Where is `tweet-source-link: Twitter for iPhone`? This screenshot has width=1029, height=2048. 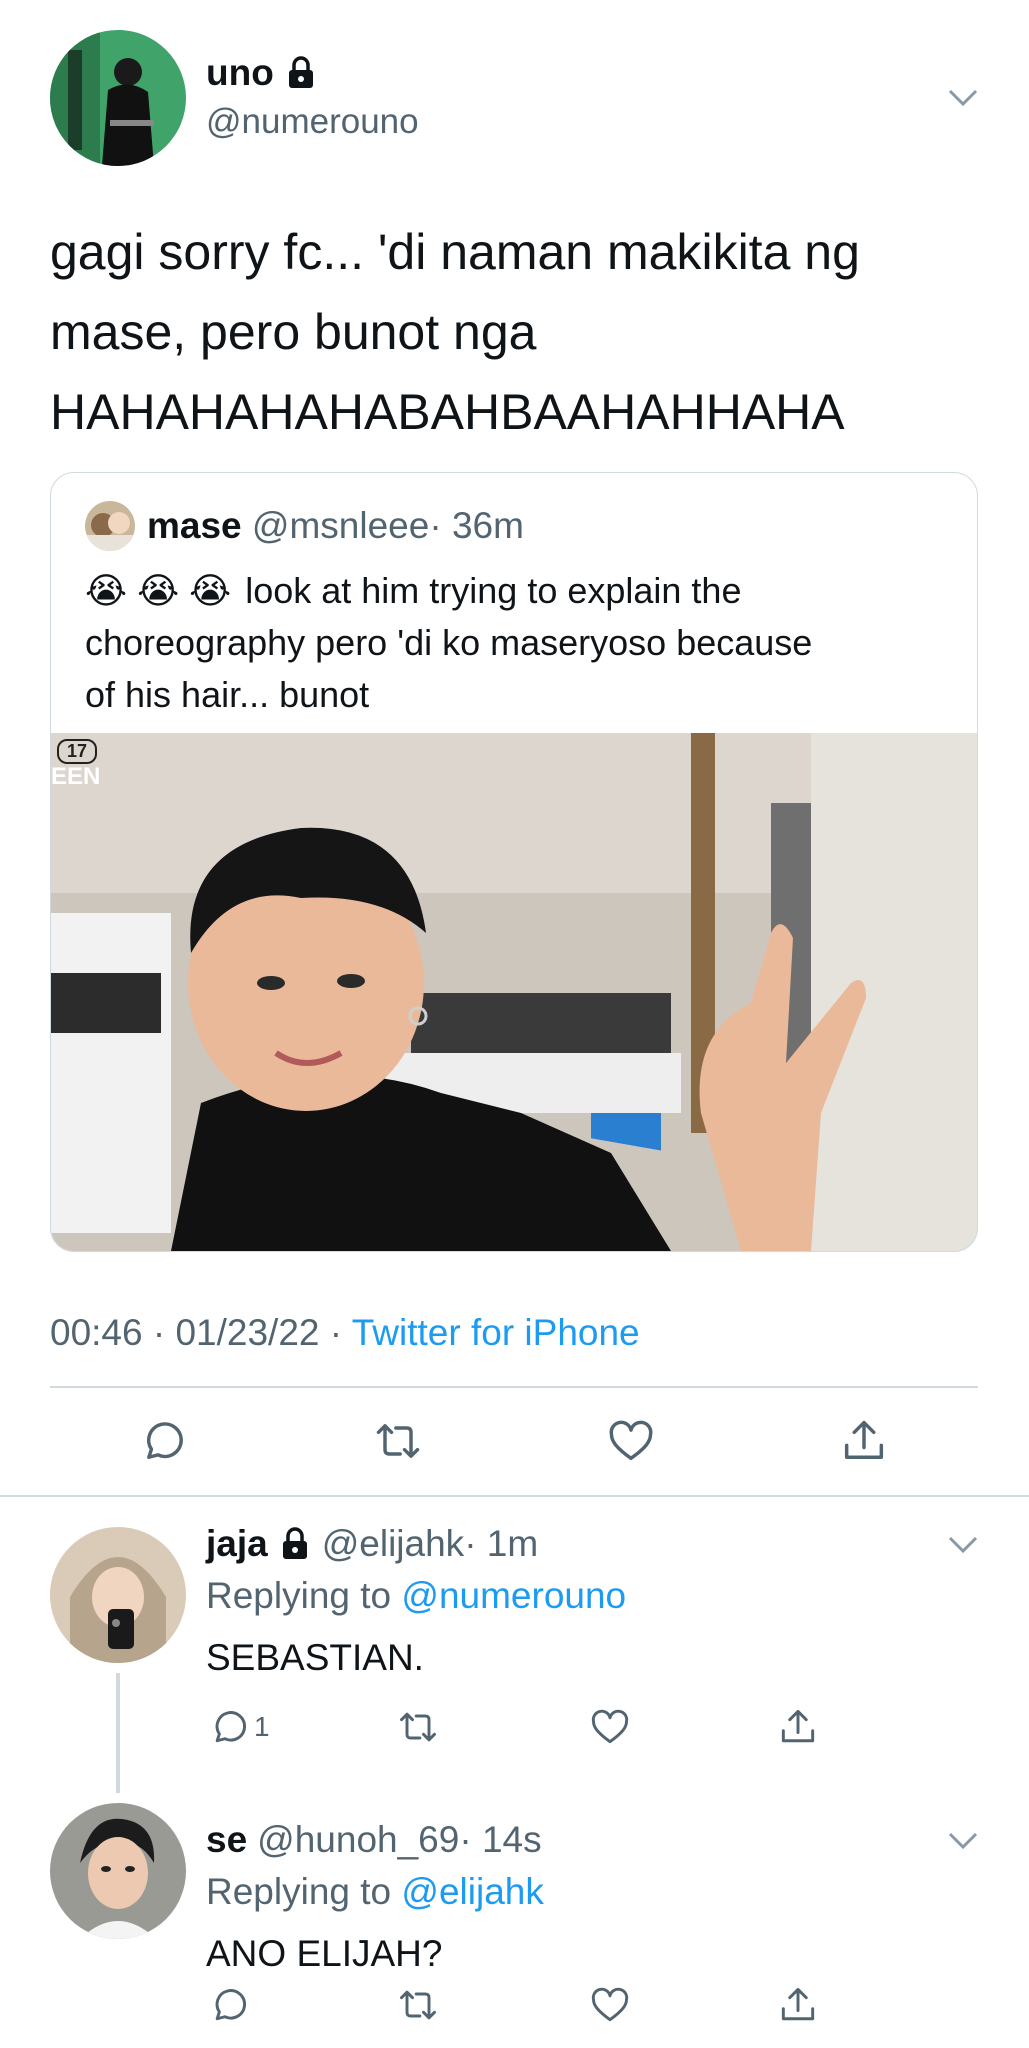
tweet-source-link: Twitter for iPhone is located at coordinates (496, 1332).